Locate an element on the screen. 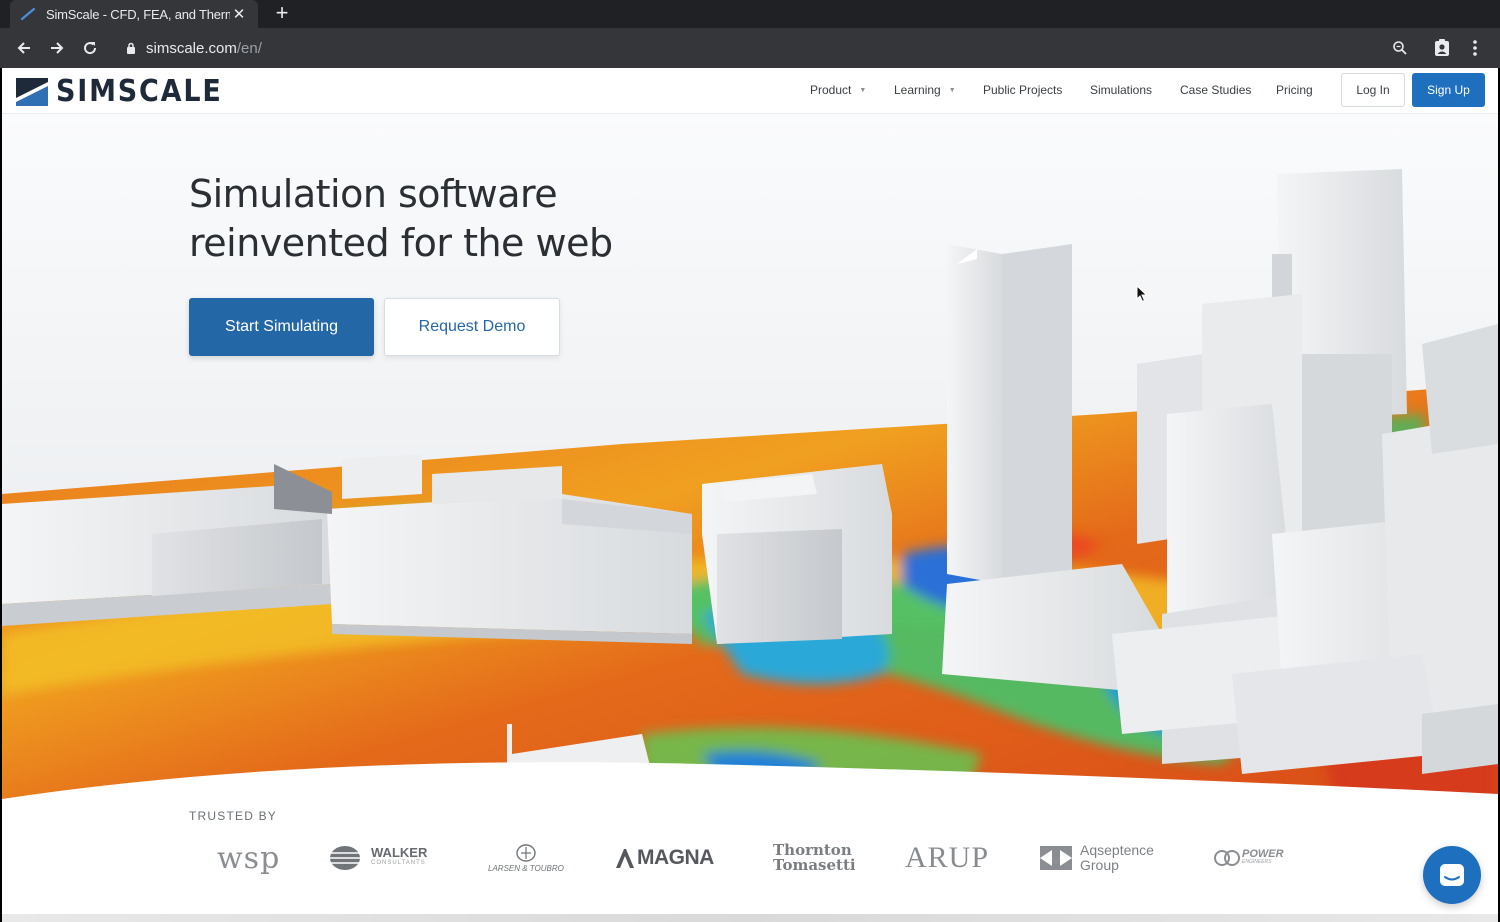  magna-logo: MAGNA is located at coordinates (664, 858).